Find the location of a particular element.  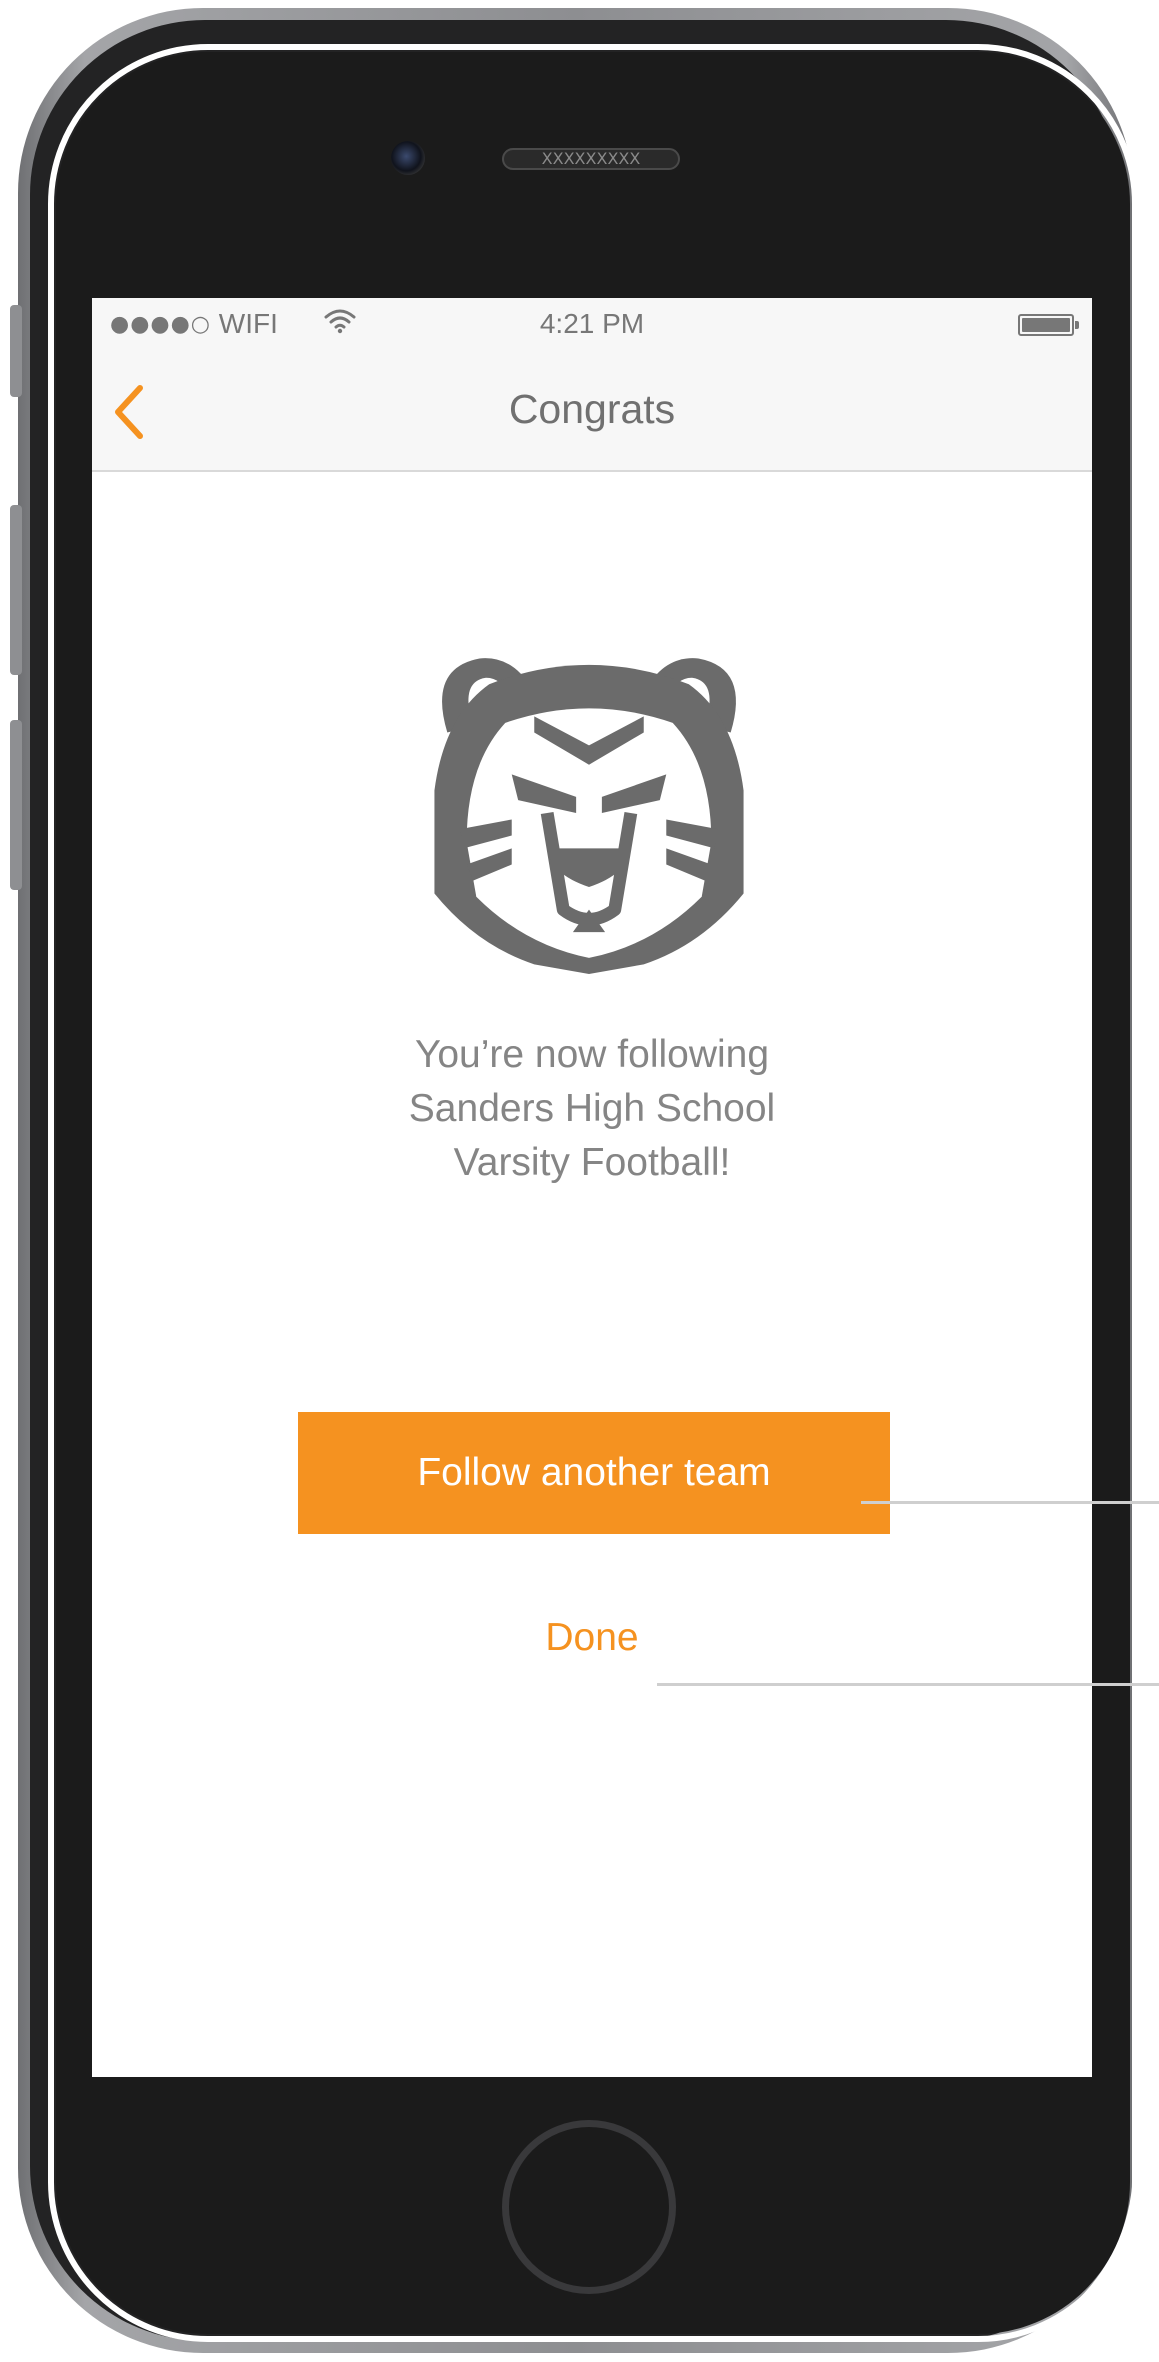

volume-up-button is located at coordinates (16, 590).